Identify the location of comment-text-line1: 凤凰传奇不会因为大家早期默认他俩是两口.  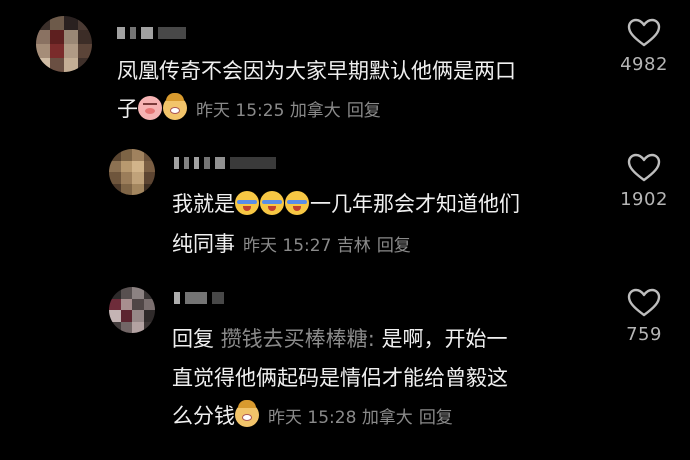
(316, 71).